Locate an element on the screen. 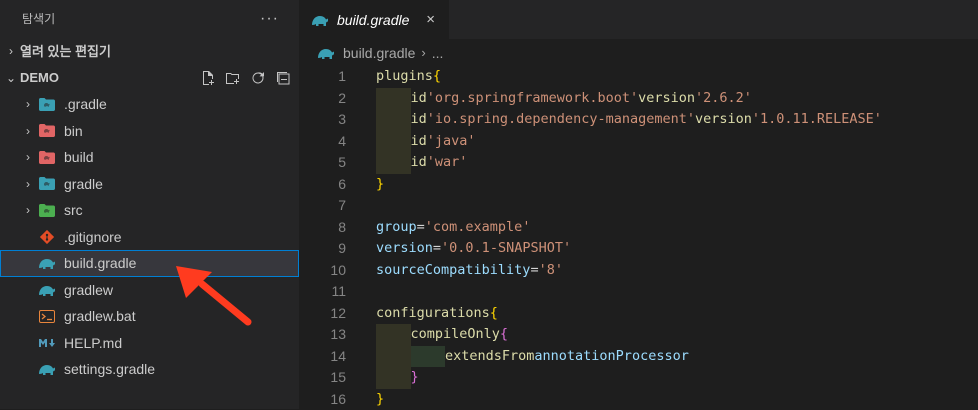  more-actions-icon: ··· is located at coordinates (269, 19).